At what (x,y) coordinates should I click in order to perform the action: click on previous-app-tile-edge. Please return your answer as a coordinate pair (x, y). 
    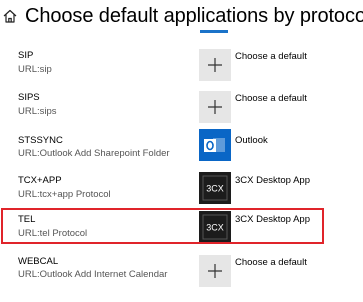
    Looking at the image, I should click on (214, 31).